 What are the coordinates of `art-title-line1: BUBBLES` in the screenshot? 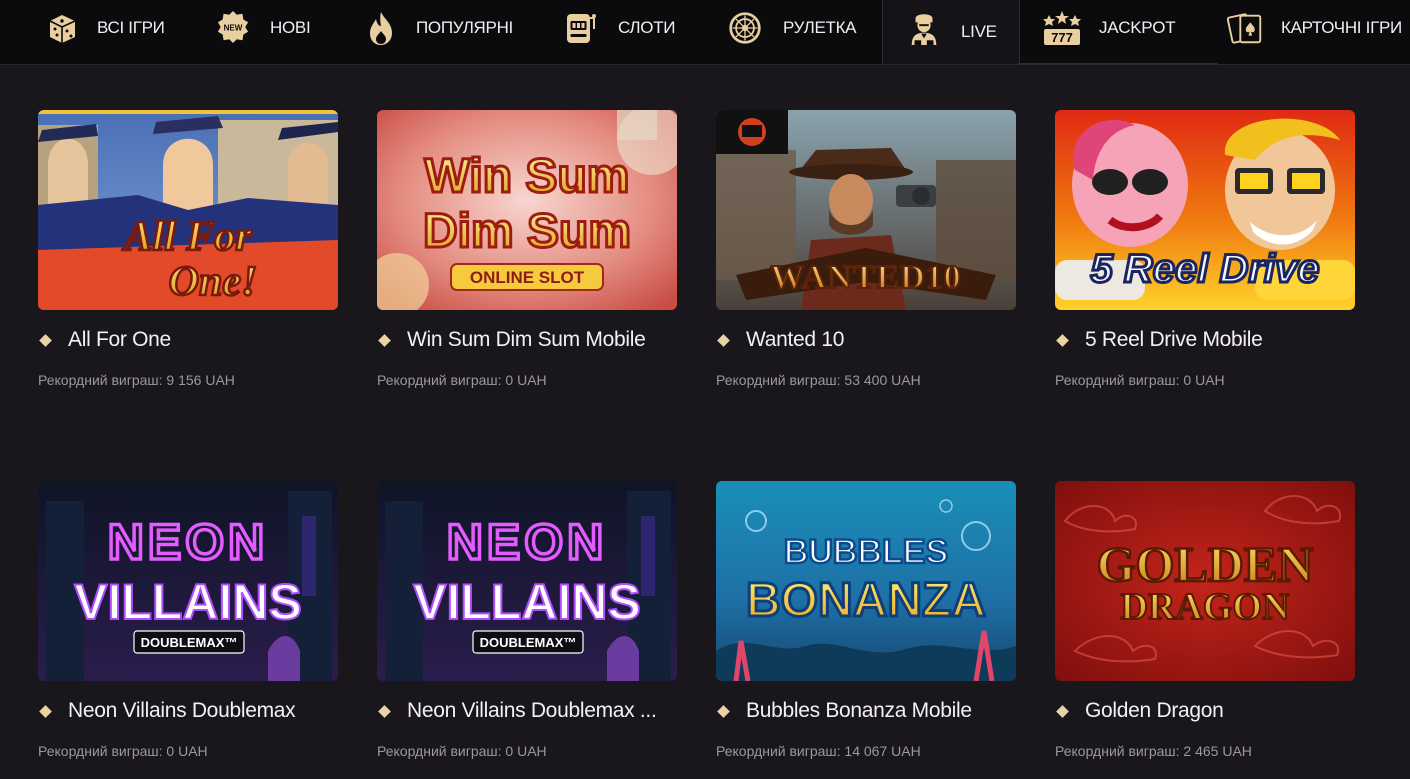 It's located at (866, 552).